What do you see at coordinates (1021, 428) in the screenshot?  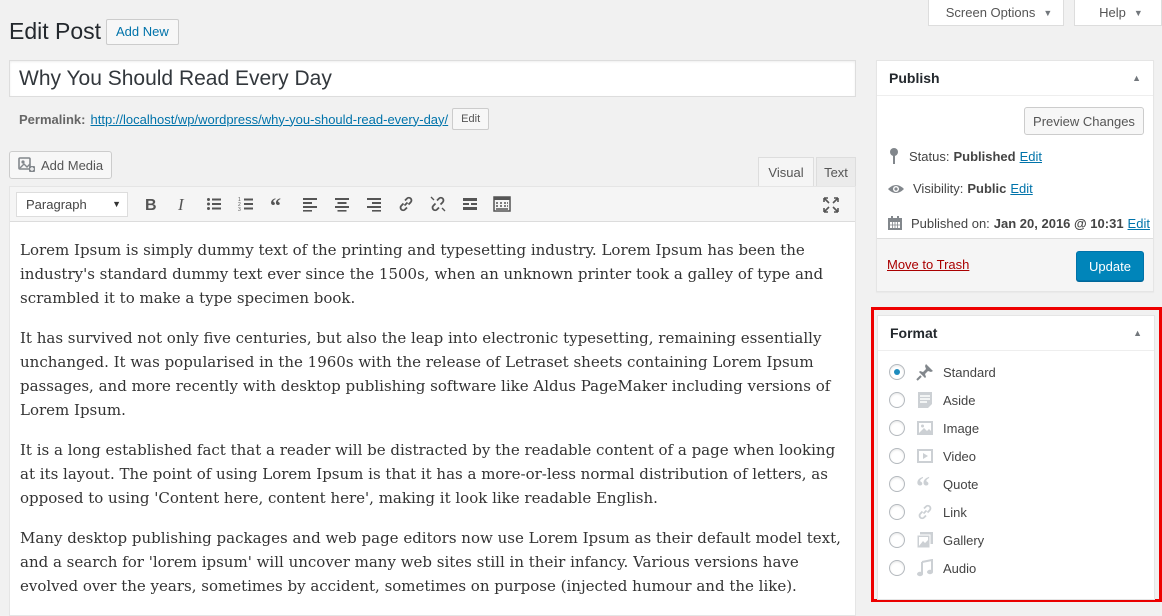 I see `format-option-image: Image` at bounding box center [1021, 428].